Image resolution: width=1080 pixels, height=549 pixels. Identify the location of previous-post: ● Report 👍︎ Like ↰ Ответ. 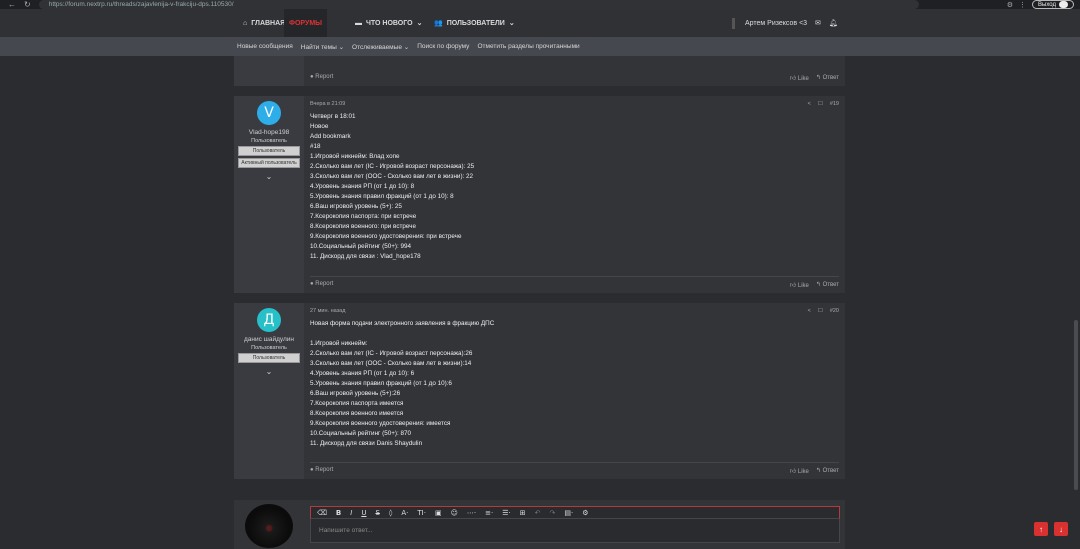
(539, 71).